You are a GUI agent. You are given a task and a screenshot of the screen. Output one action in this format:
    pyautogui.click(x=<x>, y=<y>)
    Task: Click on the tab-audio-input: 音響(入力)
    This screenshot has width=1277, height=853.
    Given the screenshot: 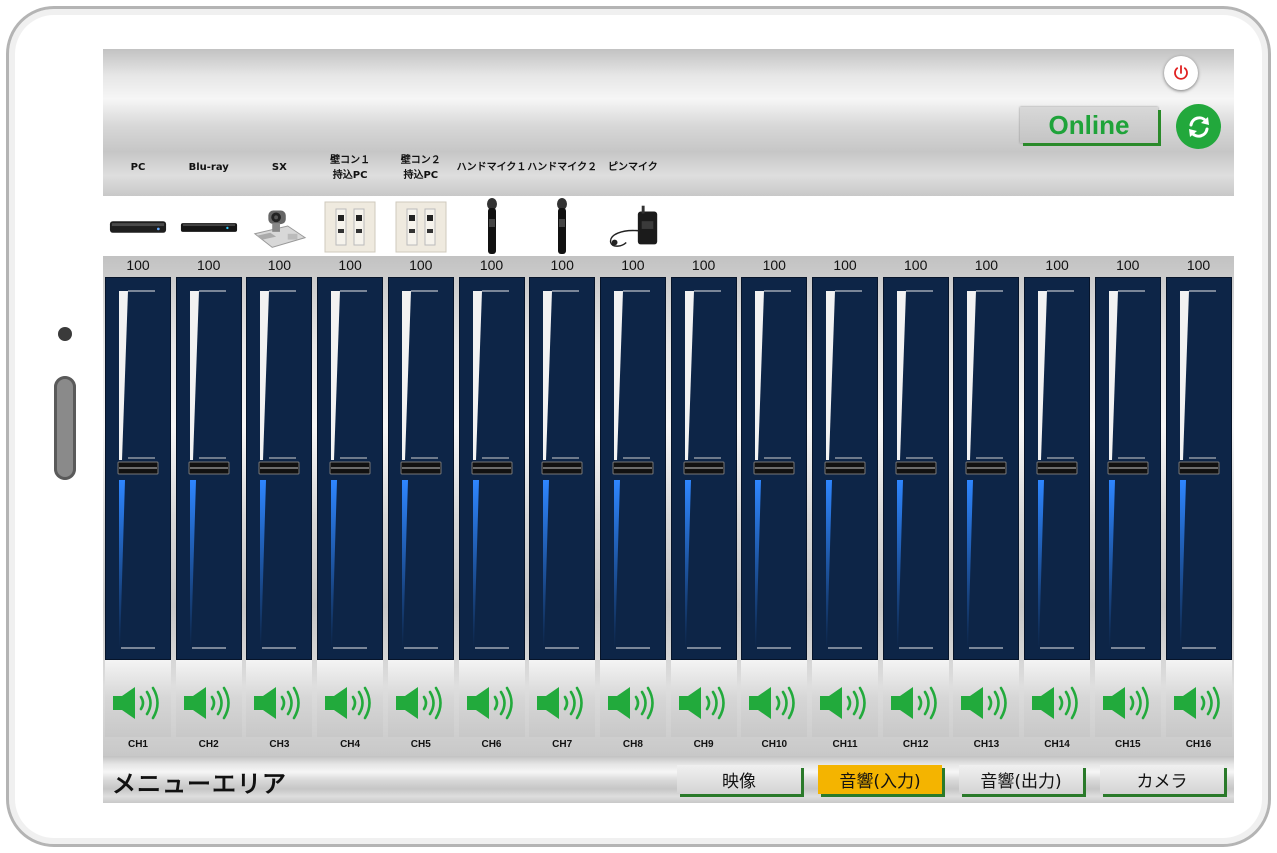 What is the action you would take?
    pyautogui.click(x=880, y=779)
    